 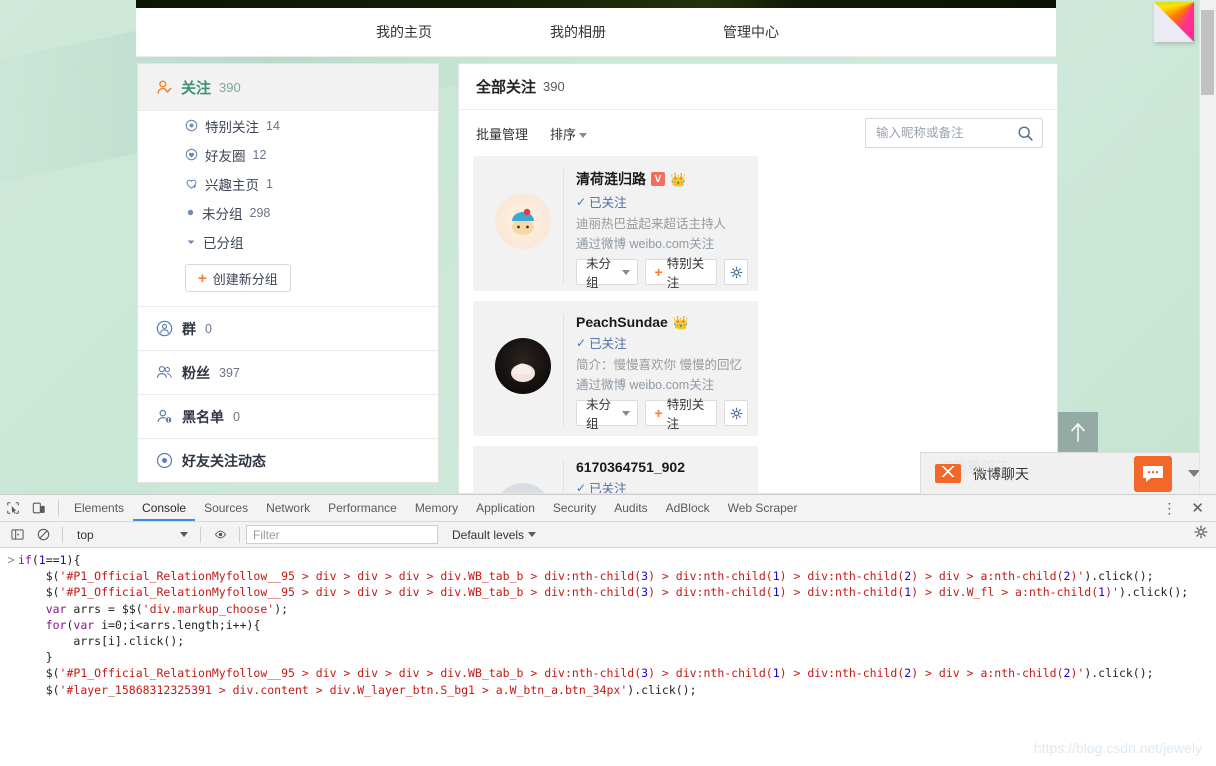 I want to click on log-levels-dropdown: Default levels, so click(x=494, y=534).